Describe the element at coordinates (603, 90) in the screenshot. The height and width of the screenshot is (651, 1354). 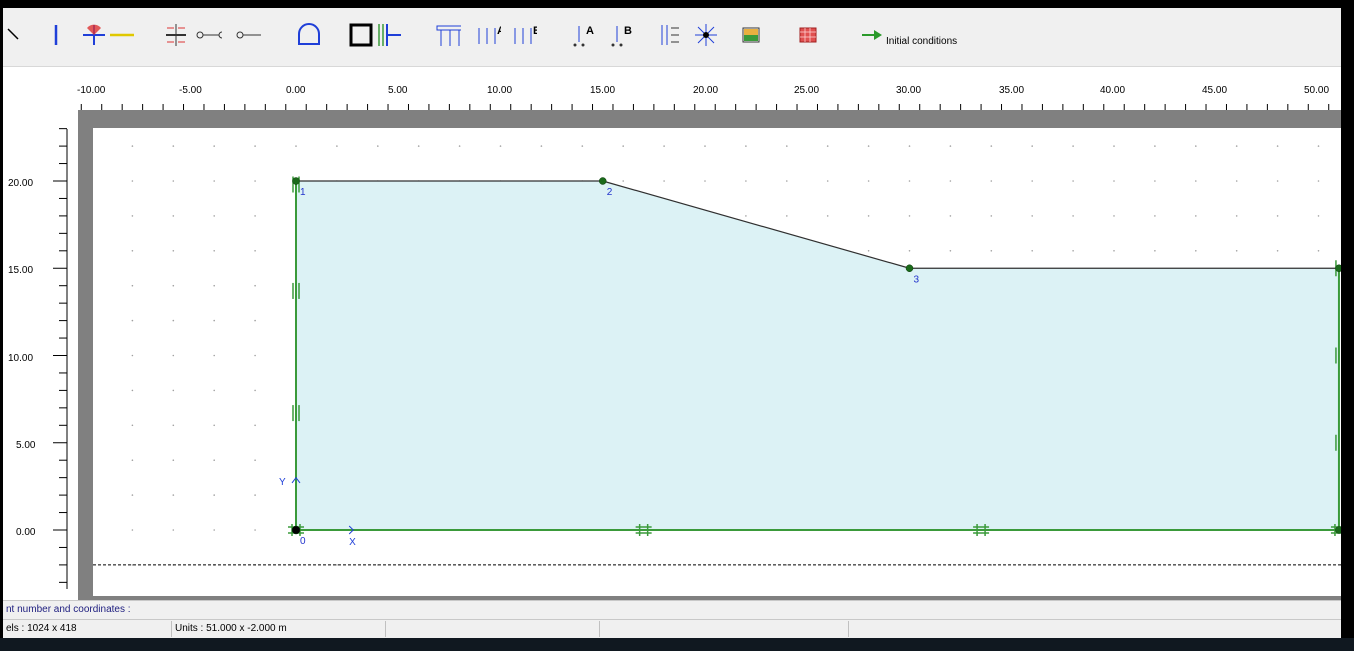
I see `x-tick-label: 15.00` at that location.